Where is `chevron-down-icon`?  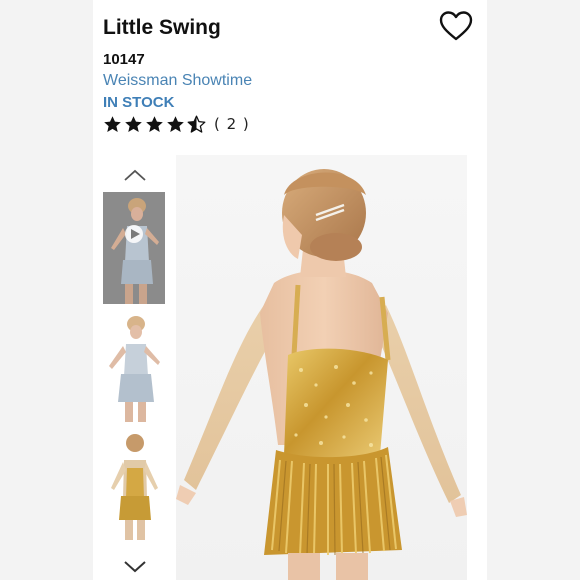
chevron-down-icon is located at coordinates (135, 567).